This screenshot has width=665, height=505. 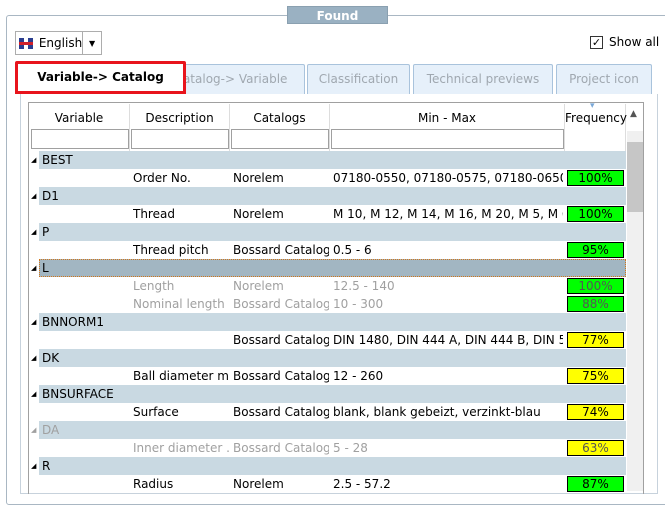 What do you see at coordinates (80, 139) in the screenshot?
I see `filter-variable-input` at bounding box center [80, 139].